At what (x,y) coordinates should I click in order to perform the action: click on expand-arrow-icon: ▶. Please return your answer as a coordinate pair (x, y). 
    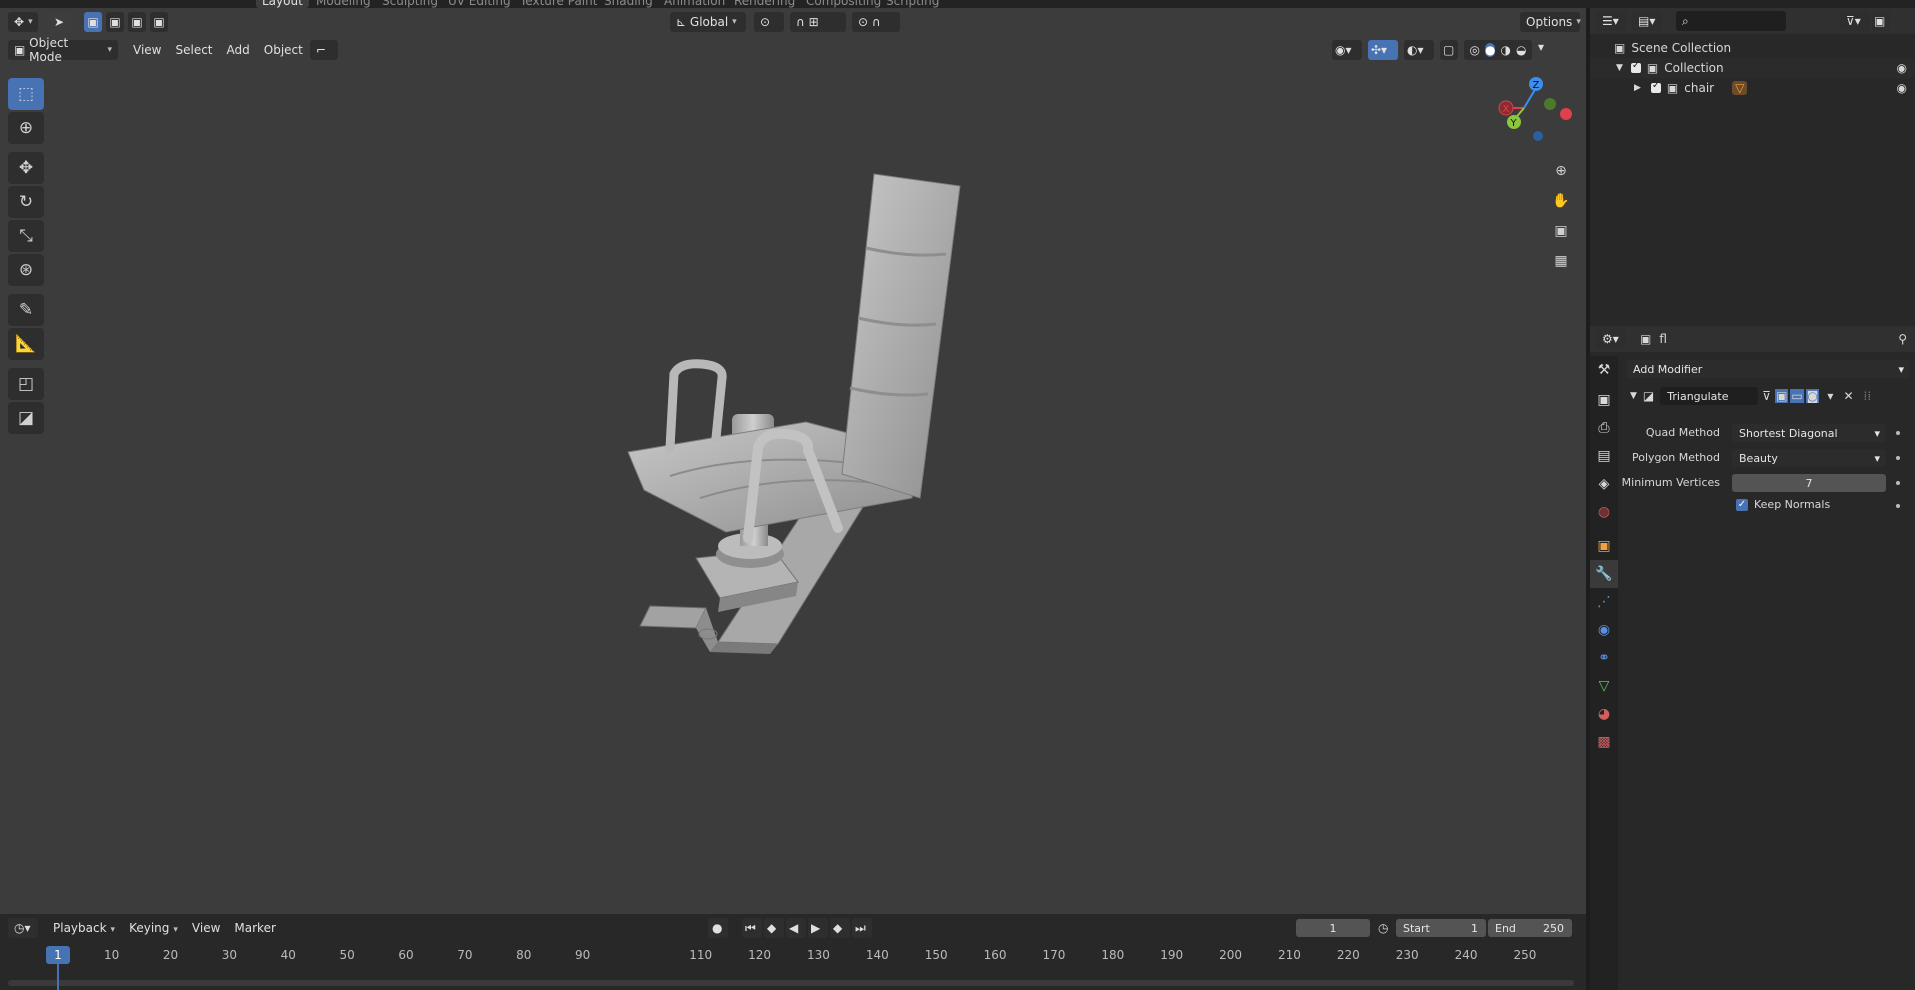
    Looking at the image, I should click on (1637, 88).